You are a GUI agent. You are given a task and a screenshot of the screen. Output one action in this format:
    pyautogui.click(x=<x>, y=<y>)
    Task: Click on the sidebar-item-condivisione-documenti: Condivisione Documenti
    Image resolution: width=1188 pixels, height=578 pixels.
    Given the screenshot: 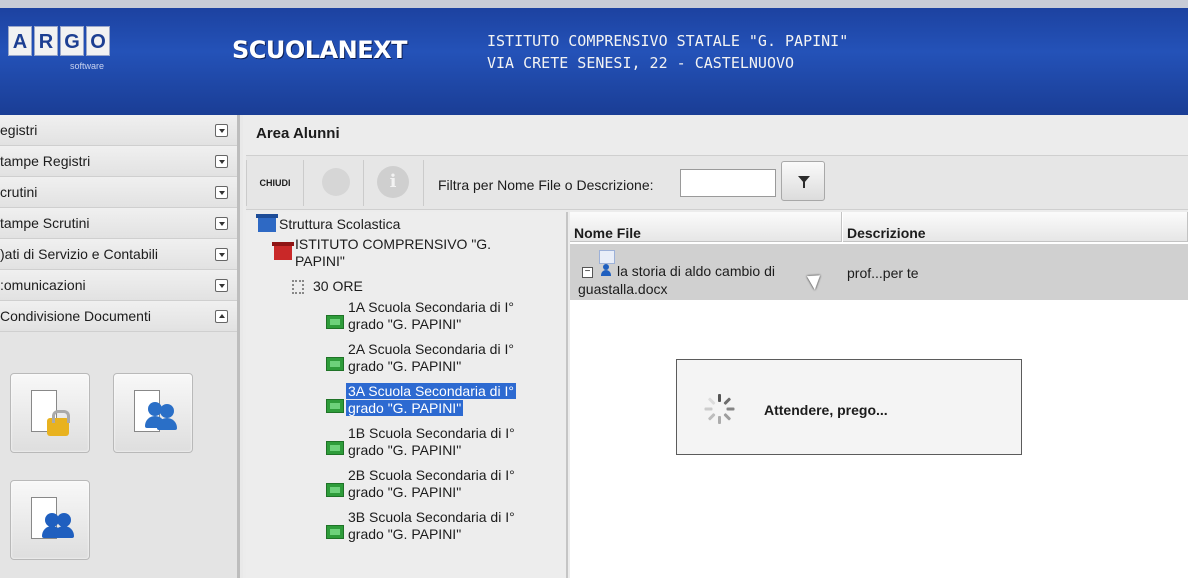 What is the action you would take?
    pyautogui.click(x=118, y=316)
    